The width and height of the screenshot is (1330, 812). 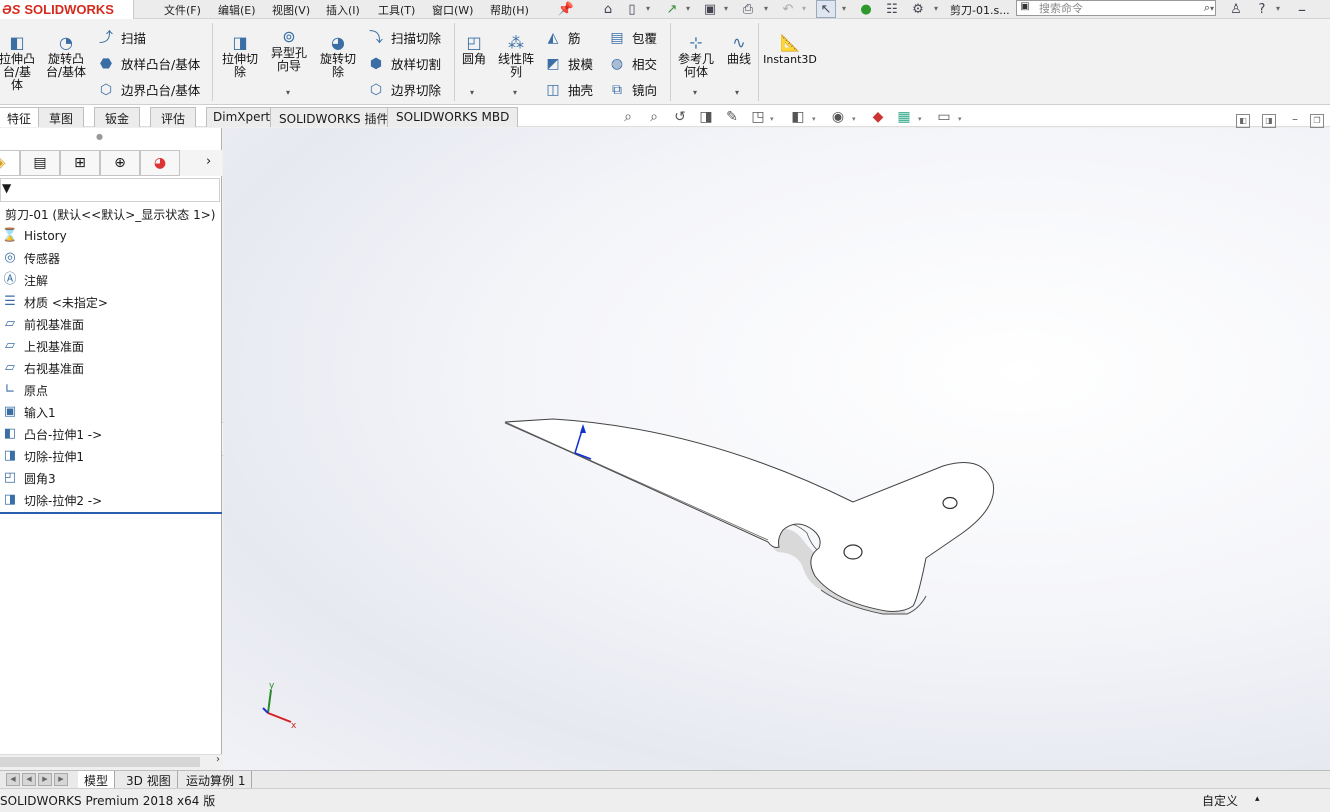 I want to click on tile-right-icon: ◨, so click(x=1269, y=121).